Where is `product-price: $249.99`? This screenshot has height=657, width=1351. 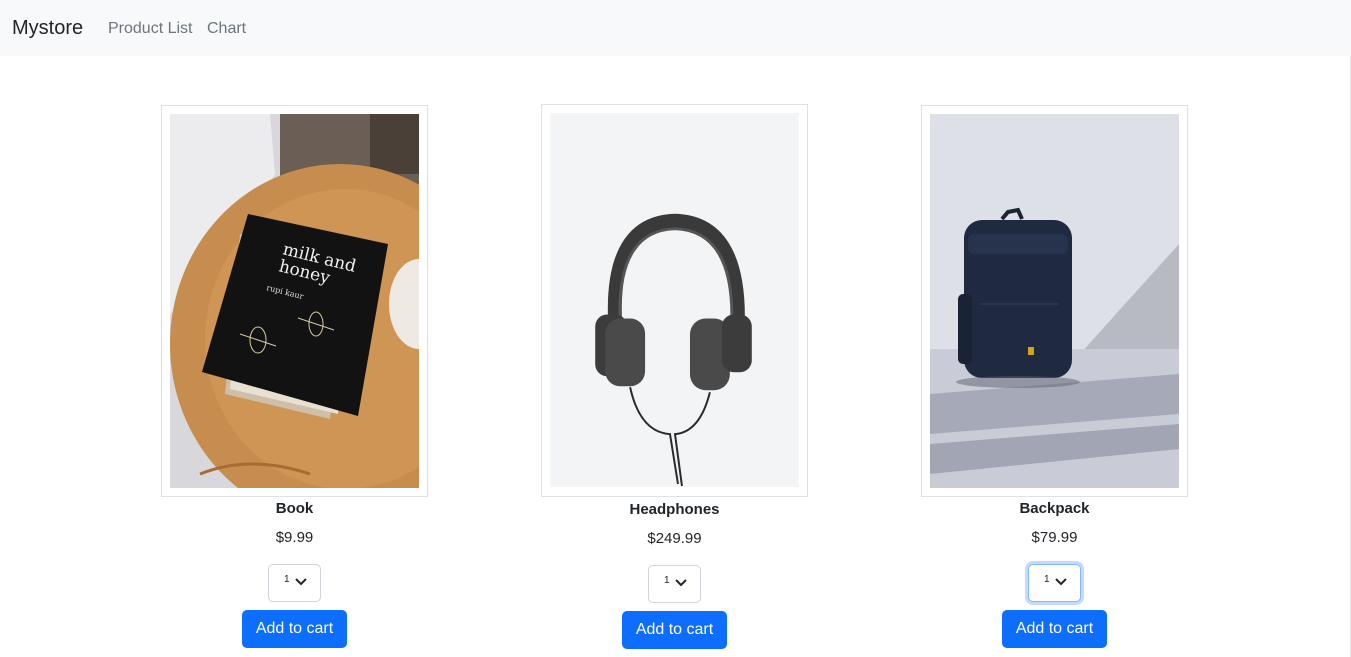
product-price: $249.99 is located at coordinates (674, 538).